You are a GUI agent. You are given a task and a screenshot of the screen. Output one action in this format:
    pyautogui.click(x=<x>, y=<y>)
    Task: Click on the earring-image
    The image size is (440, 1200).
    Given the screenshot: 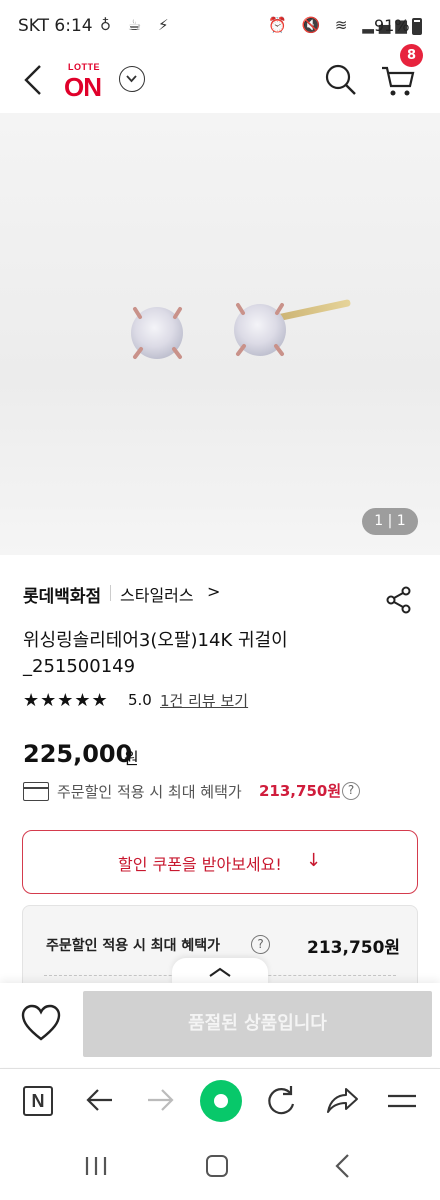 What is the action you would take?
    pyautogui.click(x=241, y=329)
    